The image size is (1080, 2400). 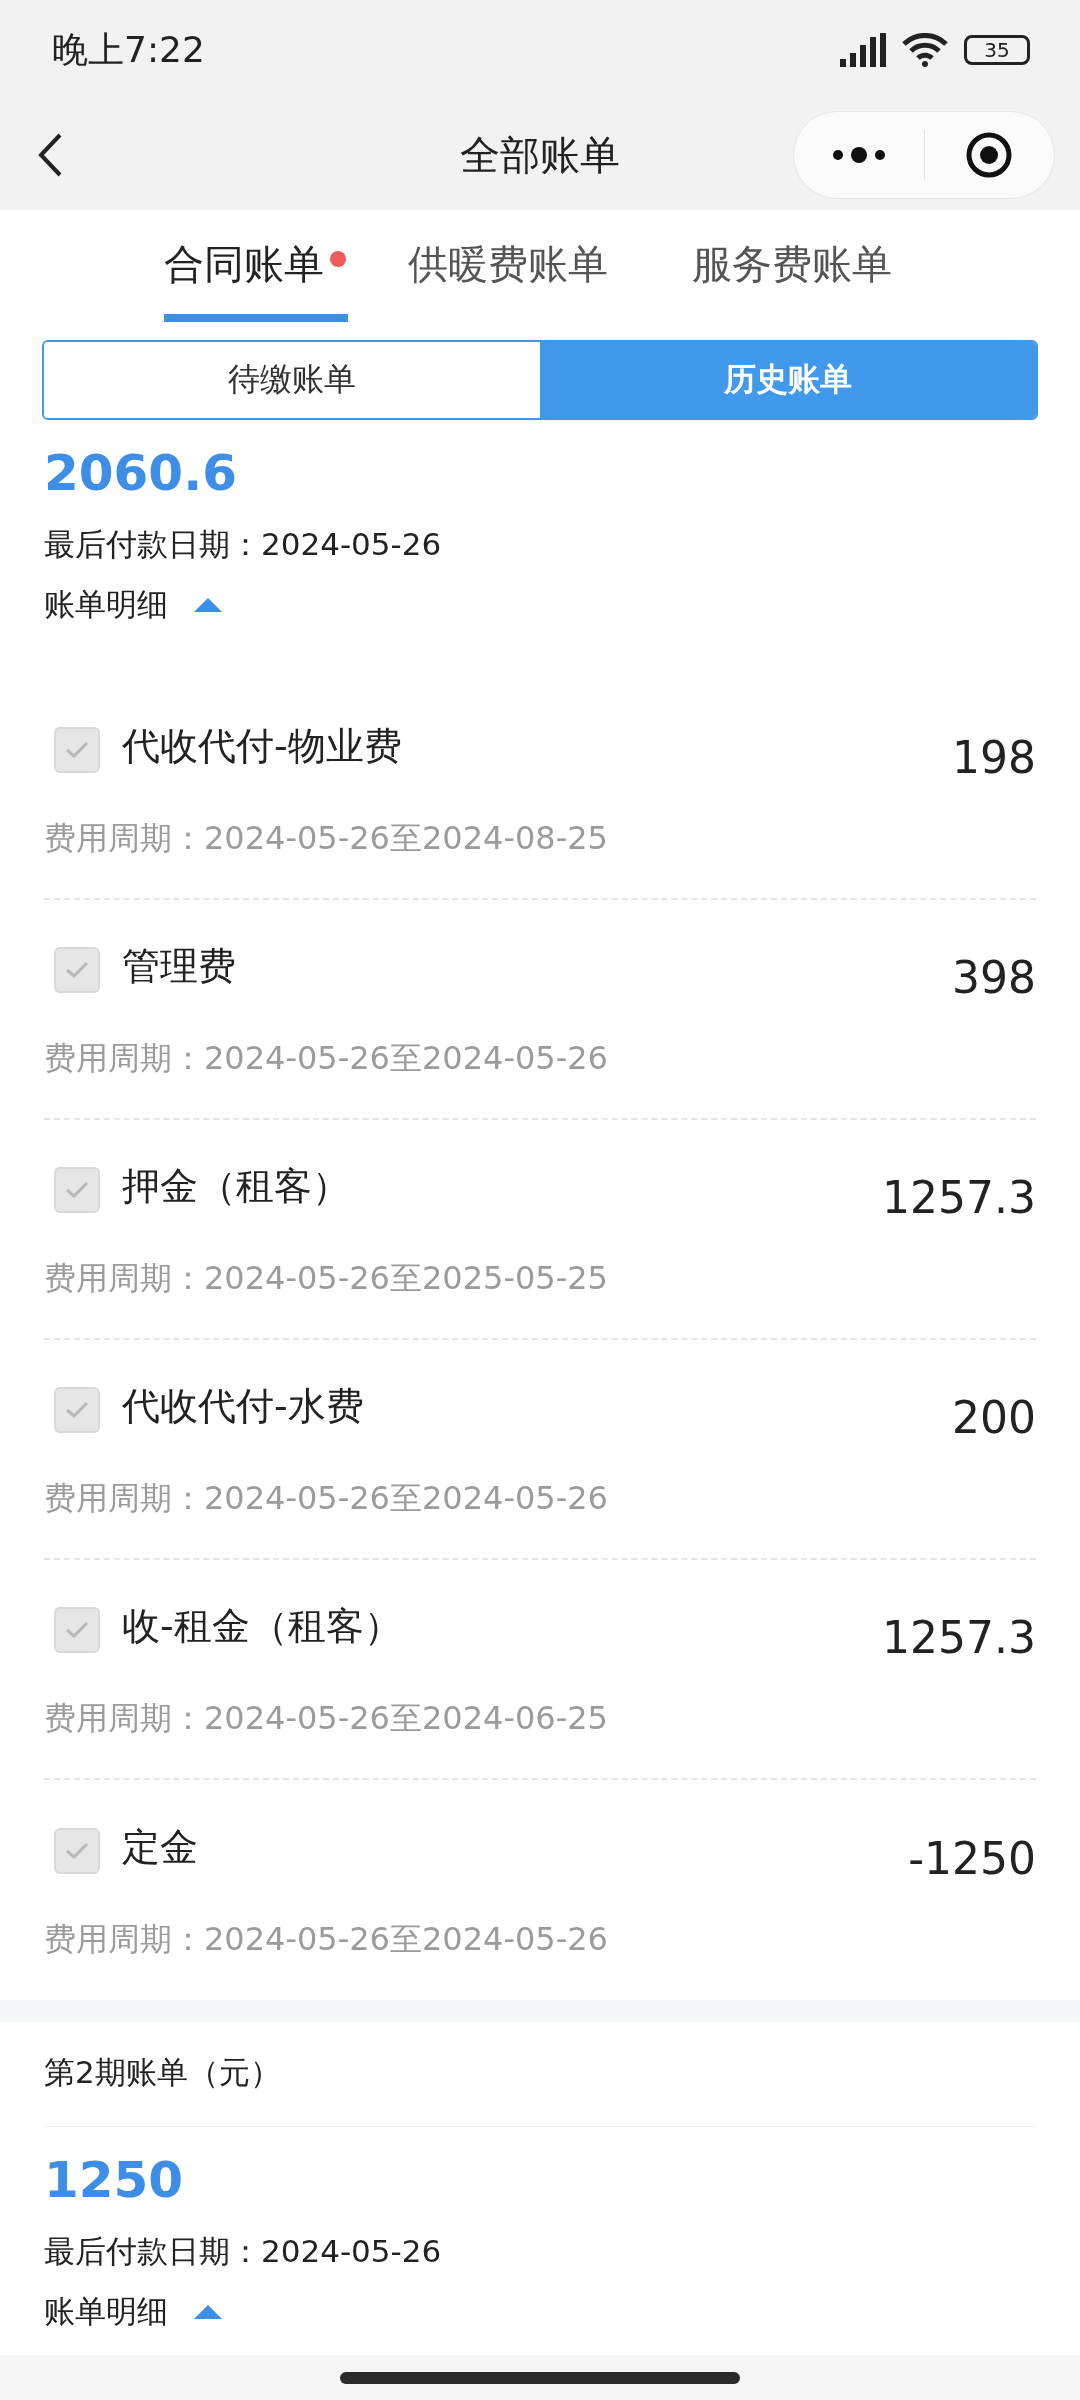 What do you see at coordinates (114, 2180) in the screenshot?
I see `bill-total: 1250` at bounding box center [114, 2180].